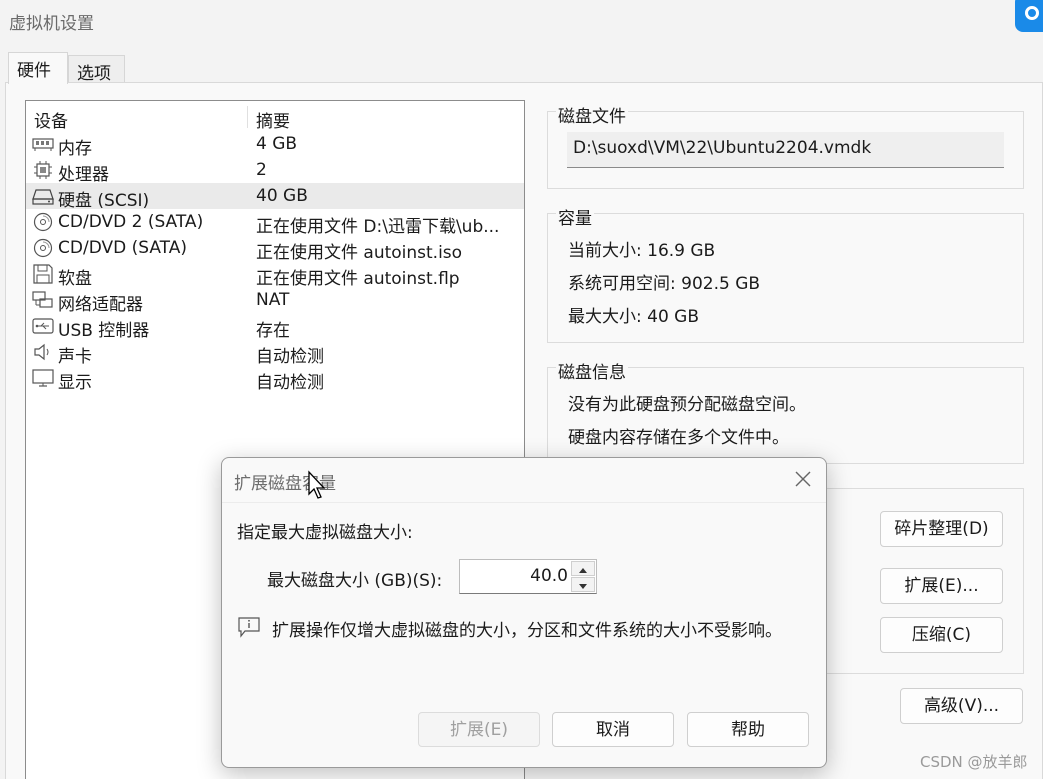 The width and height of the screenshot is (1043, 779). What do you see at coordinates (51, 24) in the screenshot?
I see `window-title: 虚拟机设置` at bounding box center [51, 24].